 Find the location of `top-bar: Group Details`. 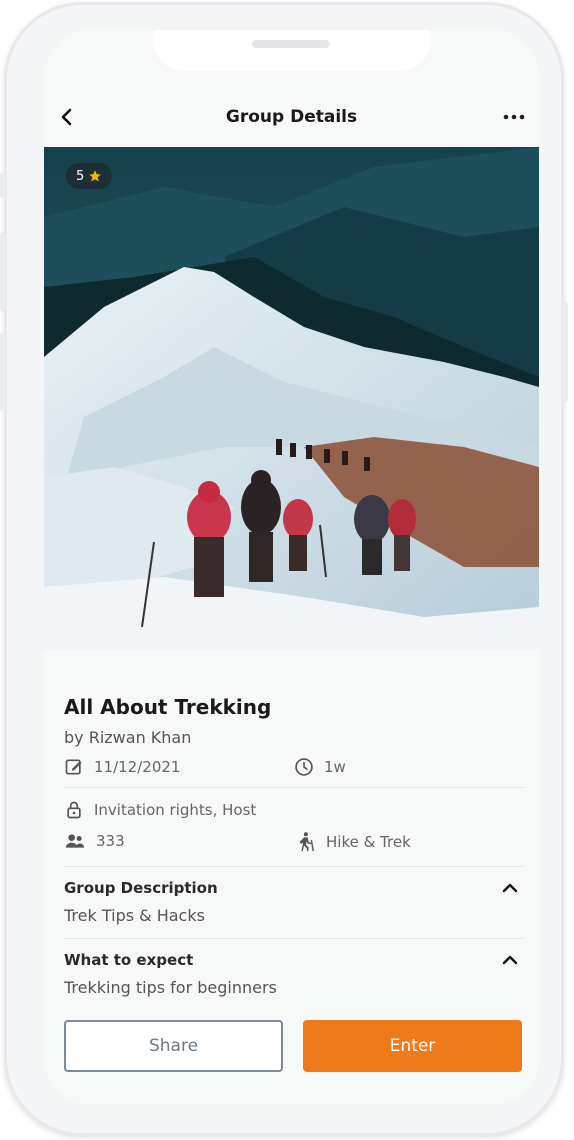

top-bar: Group Details is located at coordinates (291, 117).